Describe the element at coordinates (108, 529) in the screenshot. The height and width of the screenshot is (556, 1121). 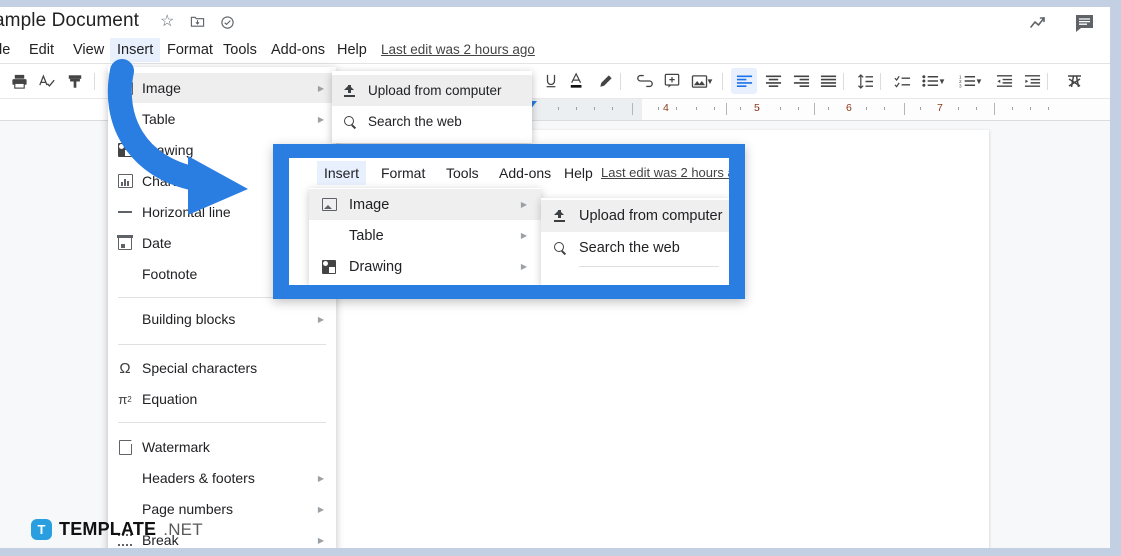
I see `watermark-template-text: TEMPLATE` at that location.